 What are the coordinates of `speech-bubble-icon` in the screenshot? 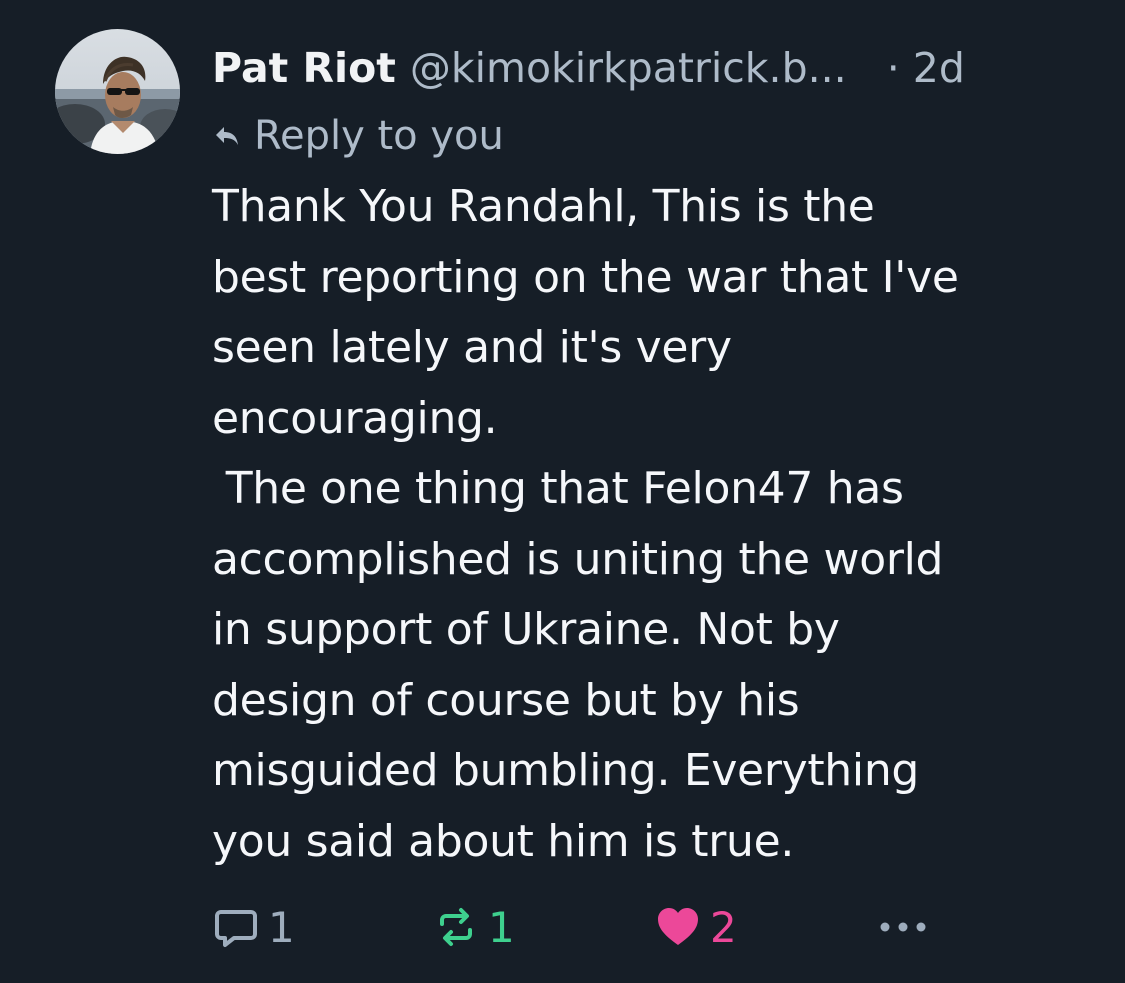 It's located at (236, 927).